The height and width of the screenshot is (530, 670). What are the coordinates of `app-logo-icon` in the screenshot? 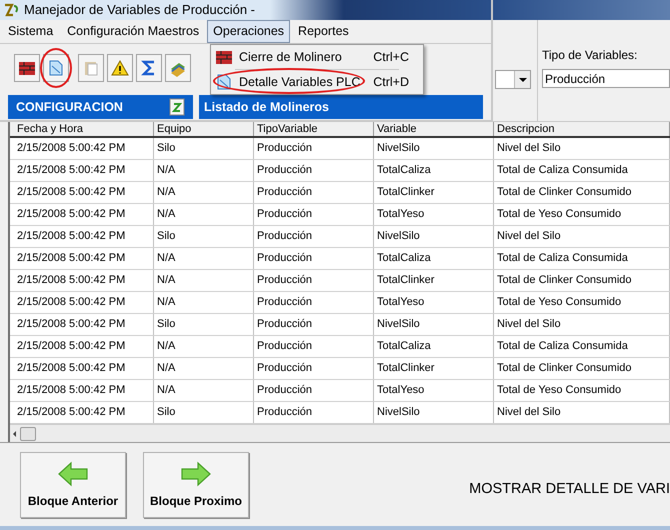 It's located at (12, 10).